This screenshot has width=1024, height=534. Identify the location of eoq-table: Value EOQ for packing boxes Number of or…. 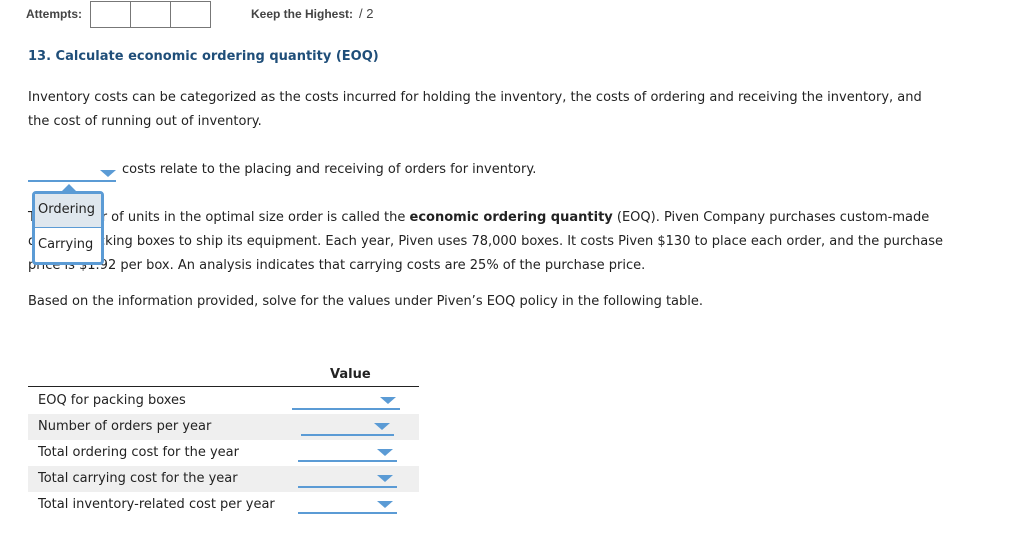
(223, 441).